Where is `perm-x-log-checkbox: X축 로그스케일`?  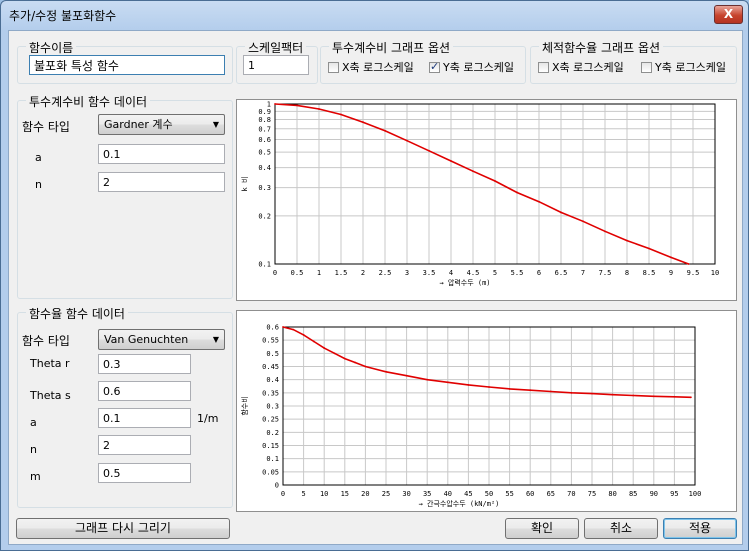 perm-x-log-checkbox: X축 로그스케일 is located at coordinates (371, 67).